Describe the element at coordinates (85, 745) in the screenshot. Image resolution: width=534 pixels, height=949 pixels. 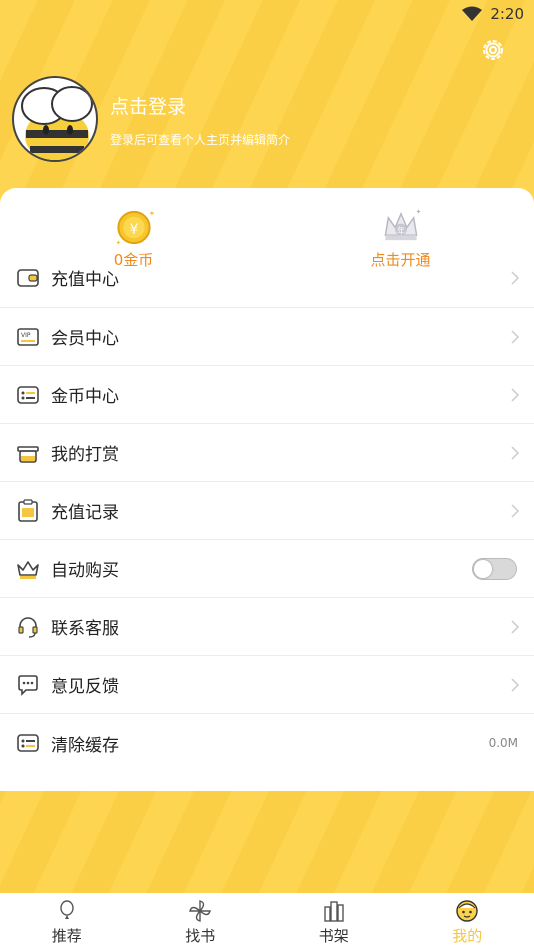
I see `menu-label: 清除缓存` at that location.